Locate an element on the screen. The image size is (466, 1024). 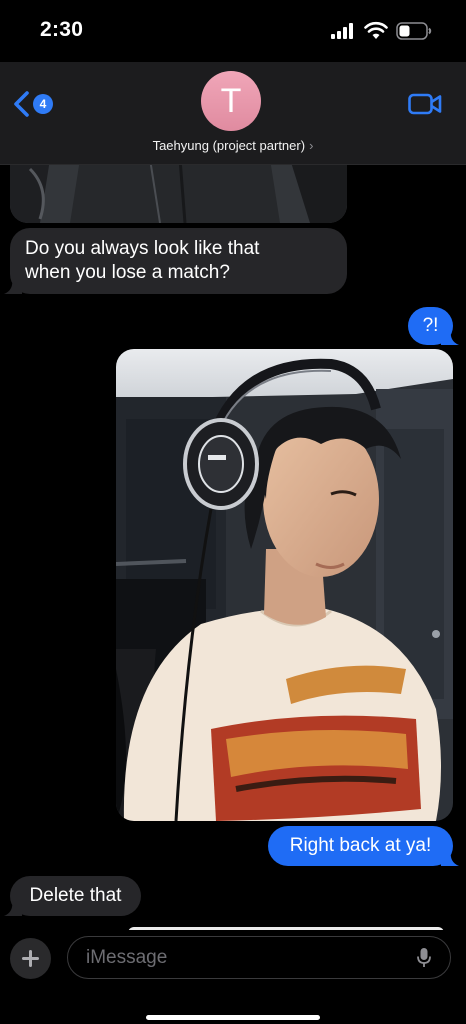
contact-avatar: T is located at coordinates (231, 101).